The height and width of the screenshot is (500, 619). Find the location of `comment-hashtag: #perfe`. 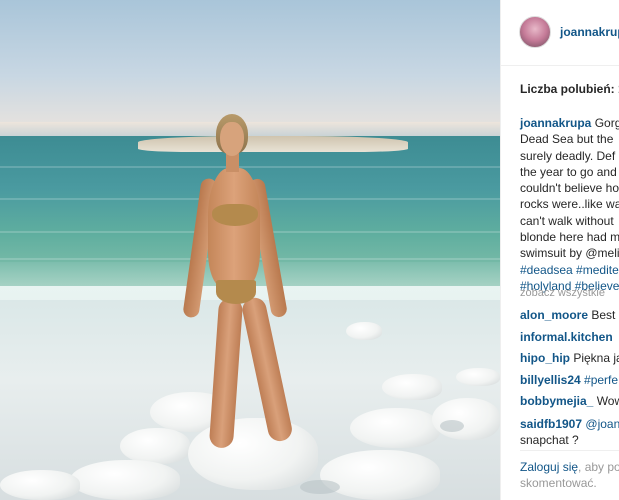

comment-hashtag: #perfe is located at coordinates (599, 380).